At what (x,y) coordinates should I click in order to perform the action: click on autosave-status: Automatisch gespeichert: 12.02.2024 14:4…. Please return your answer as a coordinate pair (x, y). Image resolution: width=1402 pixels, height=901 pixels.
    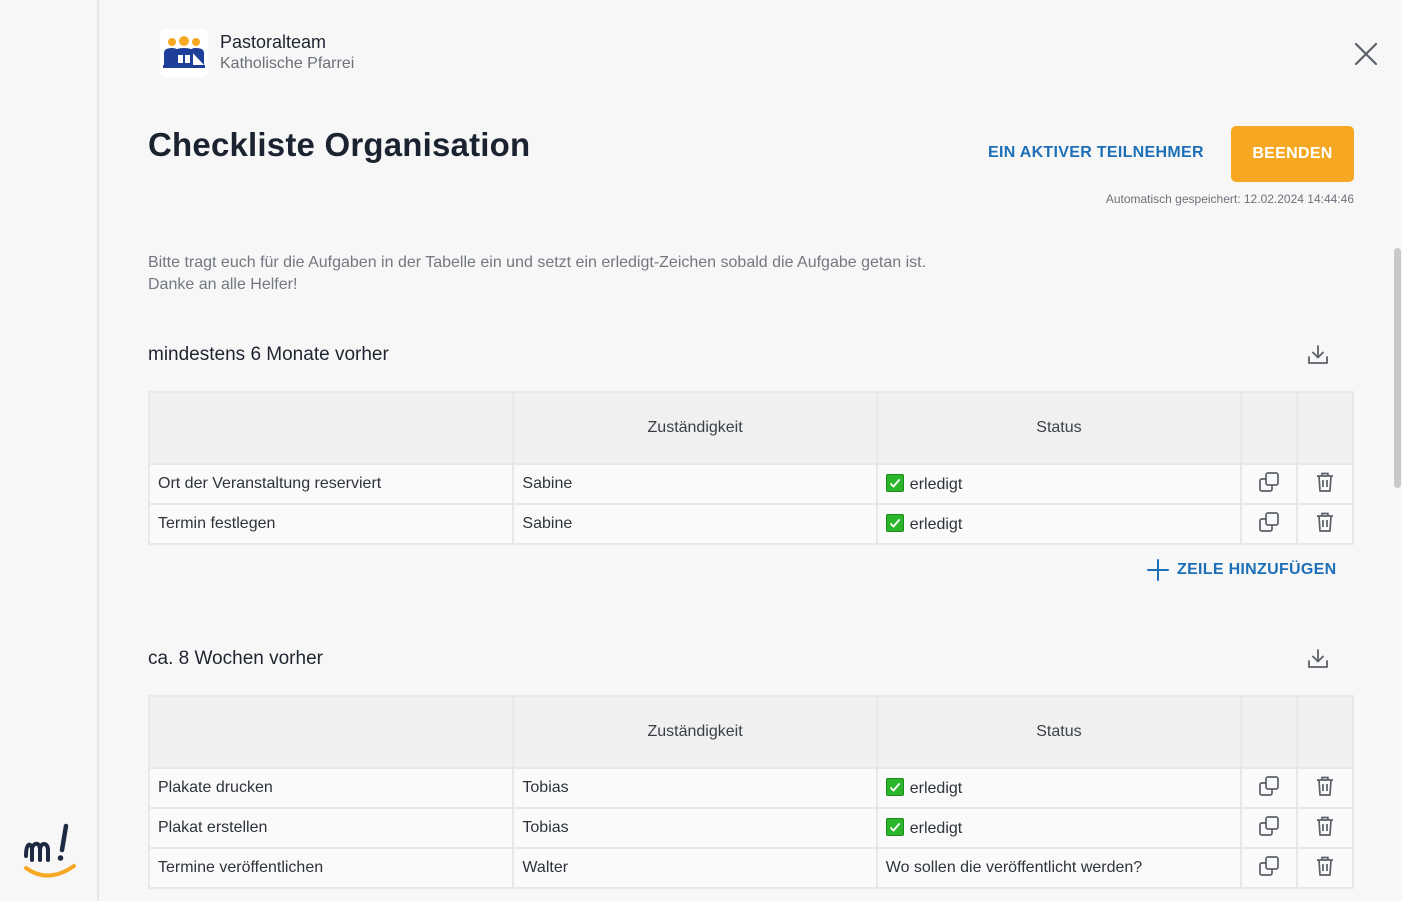
    Looking at the image, I should click on (1229, 199).